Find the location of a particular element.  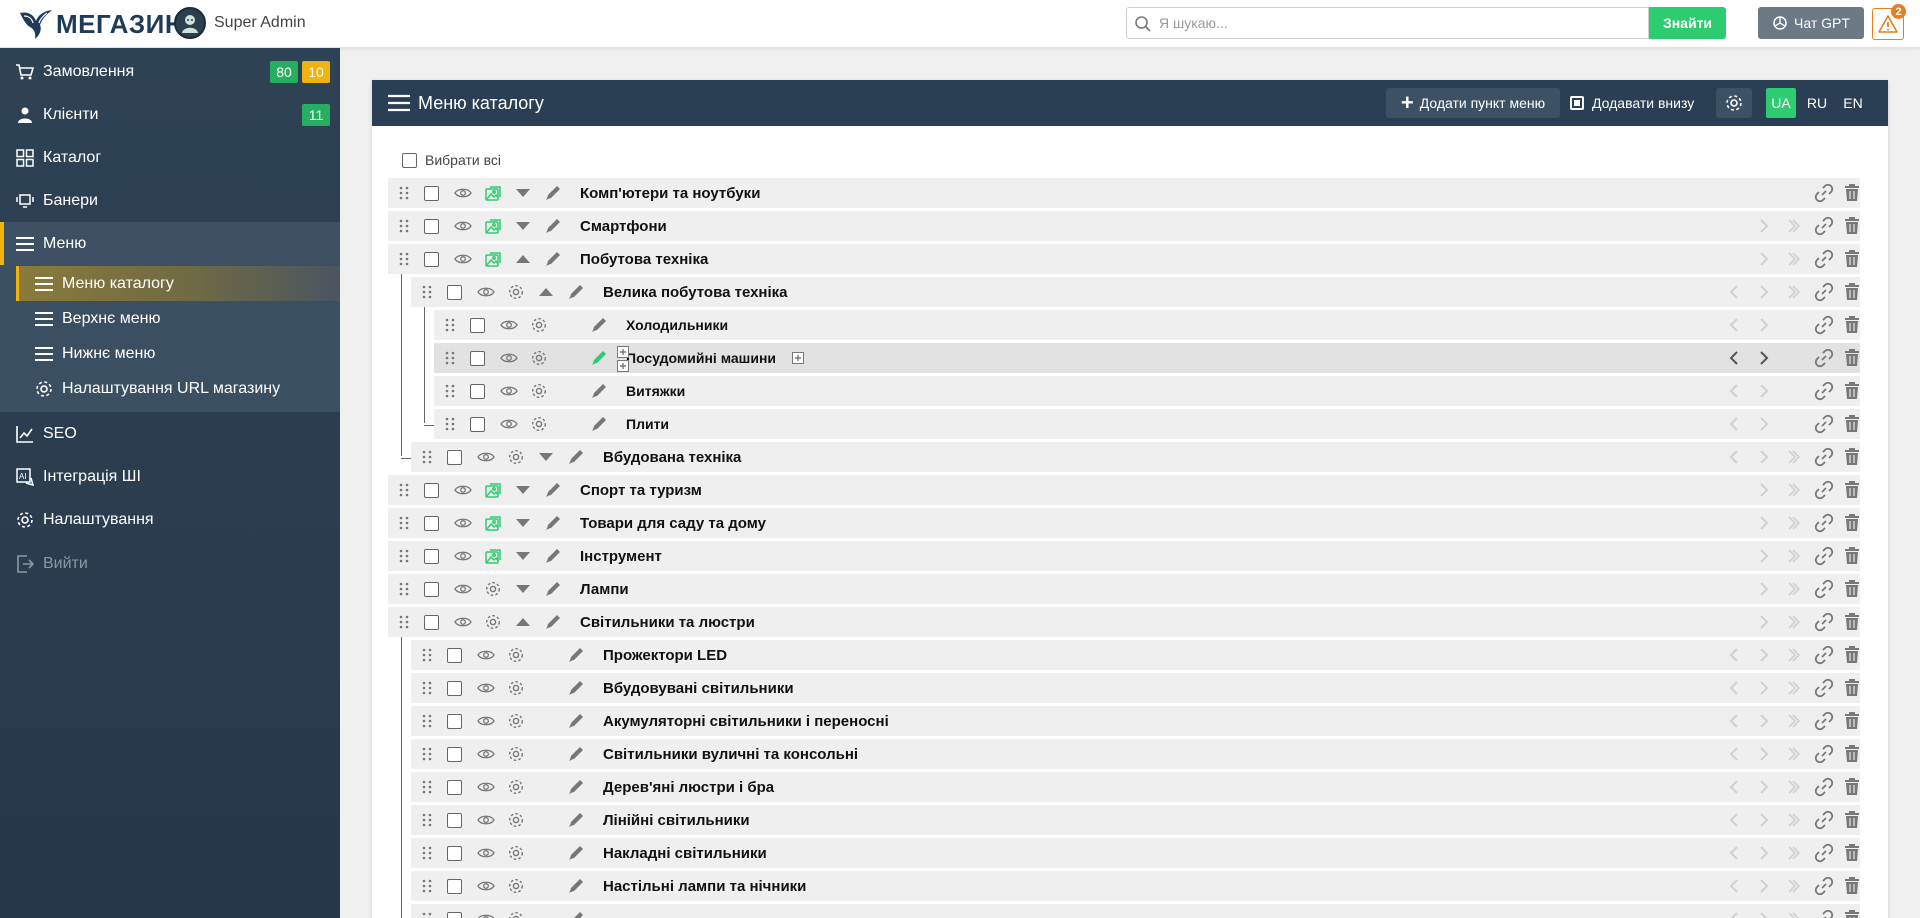

menu-item-label: Вбудовувані світильники is located at coordinates (698, 688).